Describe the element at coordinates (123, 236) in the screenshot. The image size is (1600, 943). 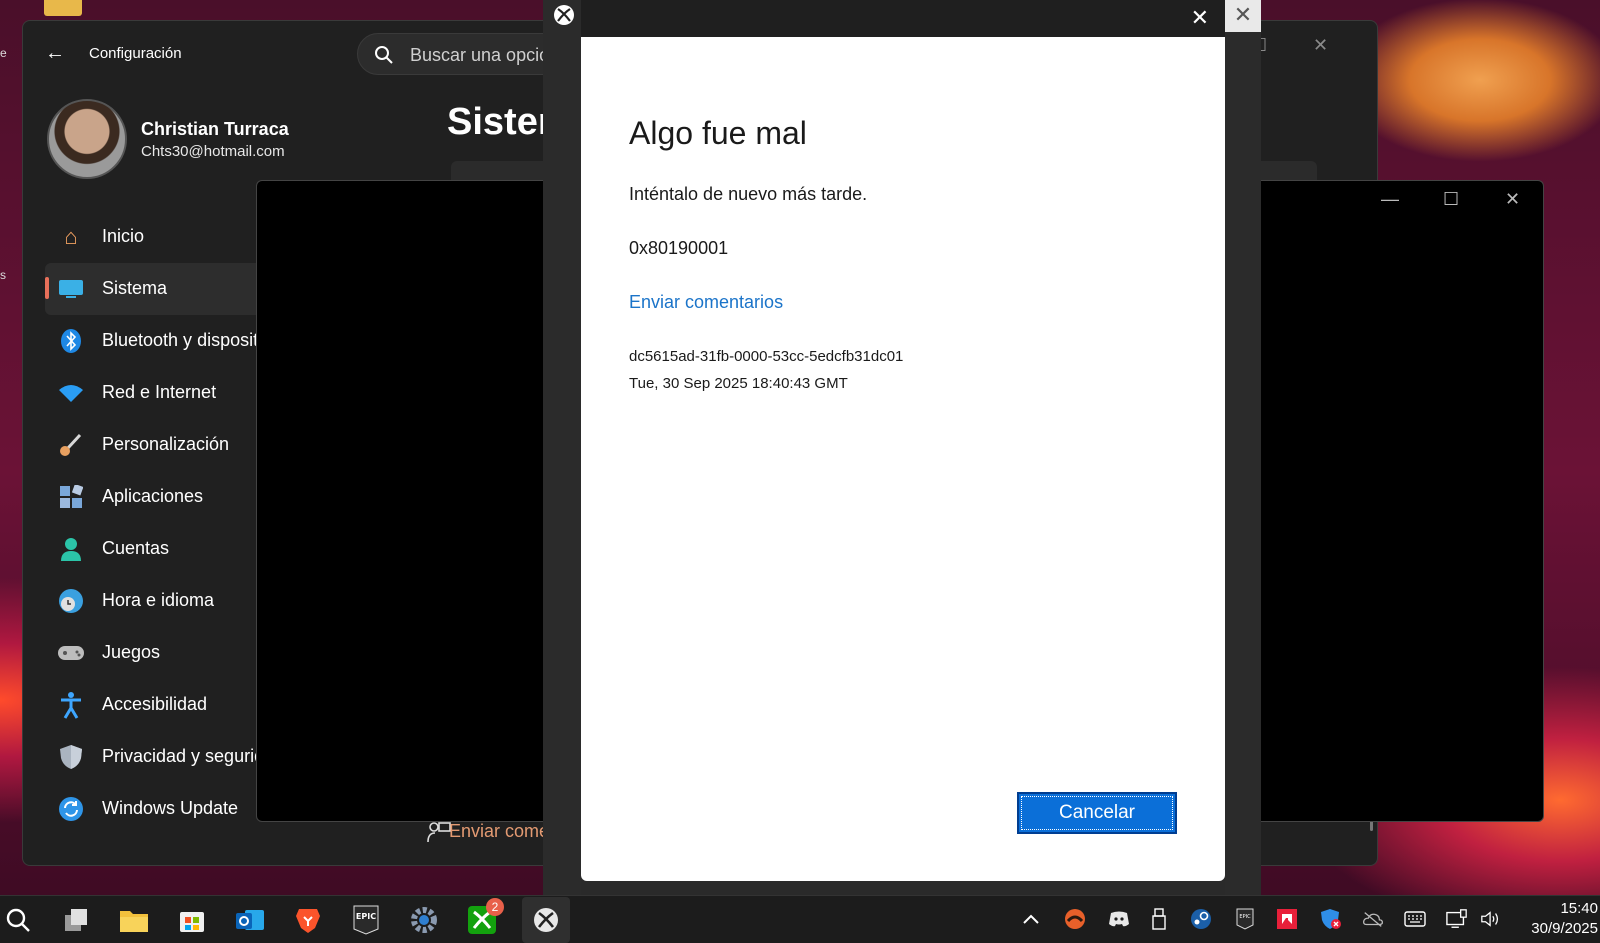
I see `sidebar-item-label: Inicio` at that location.